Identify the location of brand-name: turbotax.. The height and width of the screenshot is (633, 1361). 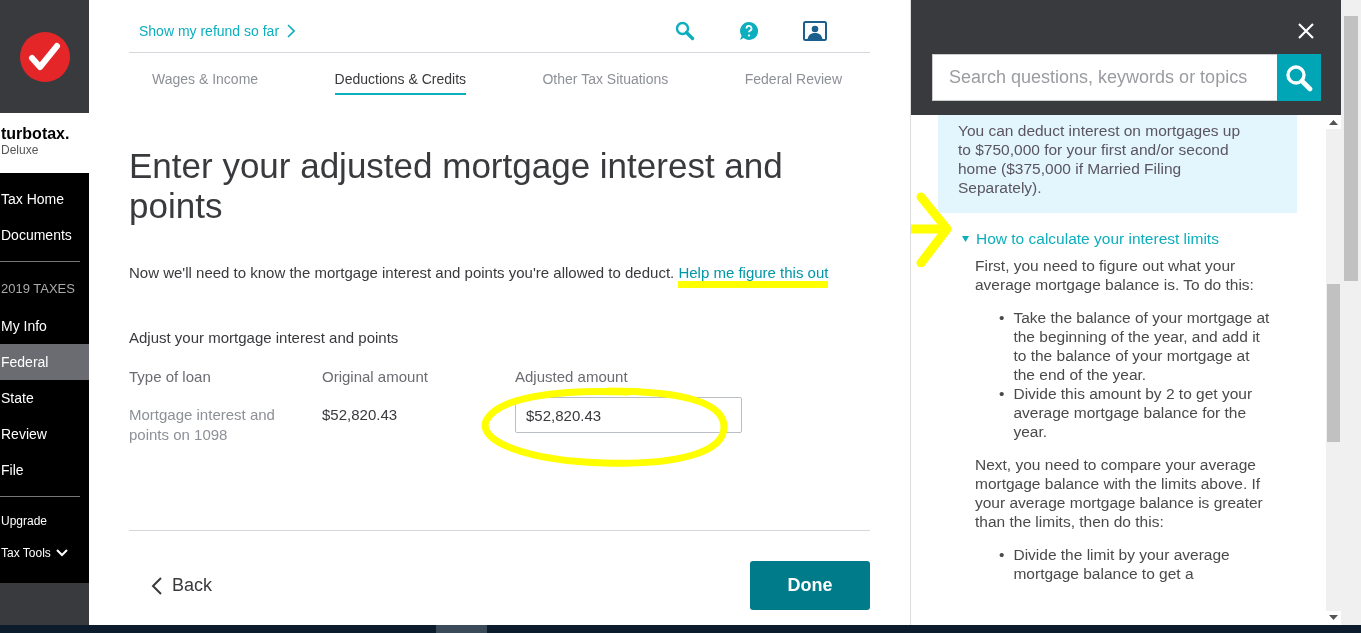
(35, 134).